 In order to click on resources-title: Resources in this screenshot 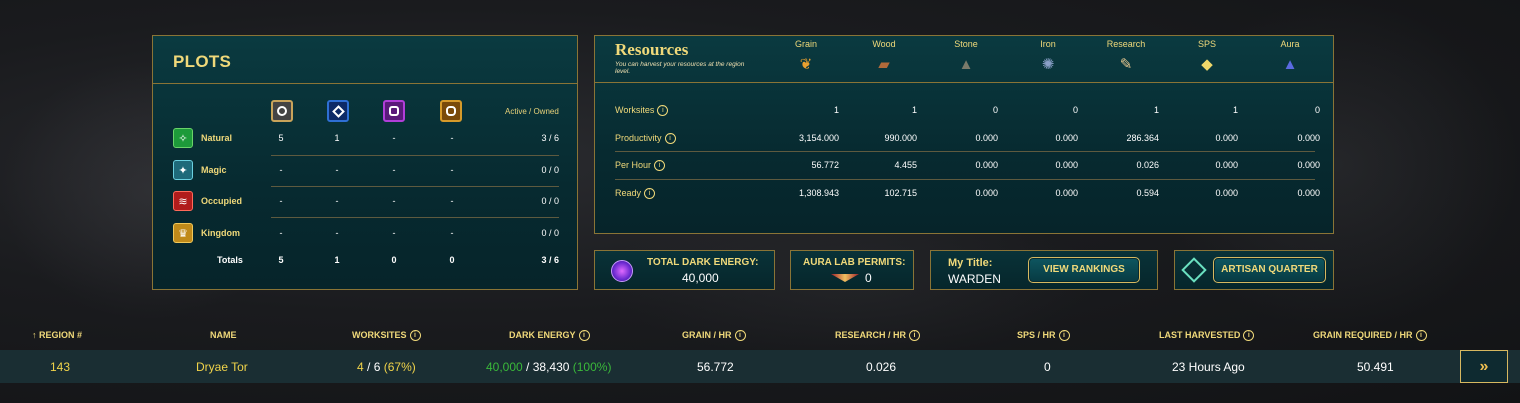, I will do `click(652, 49)`.